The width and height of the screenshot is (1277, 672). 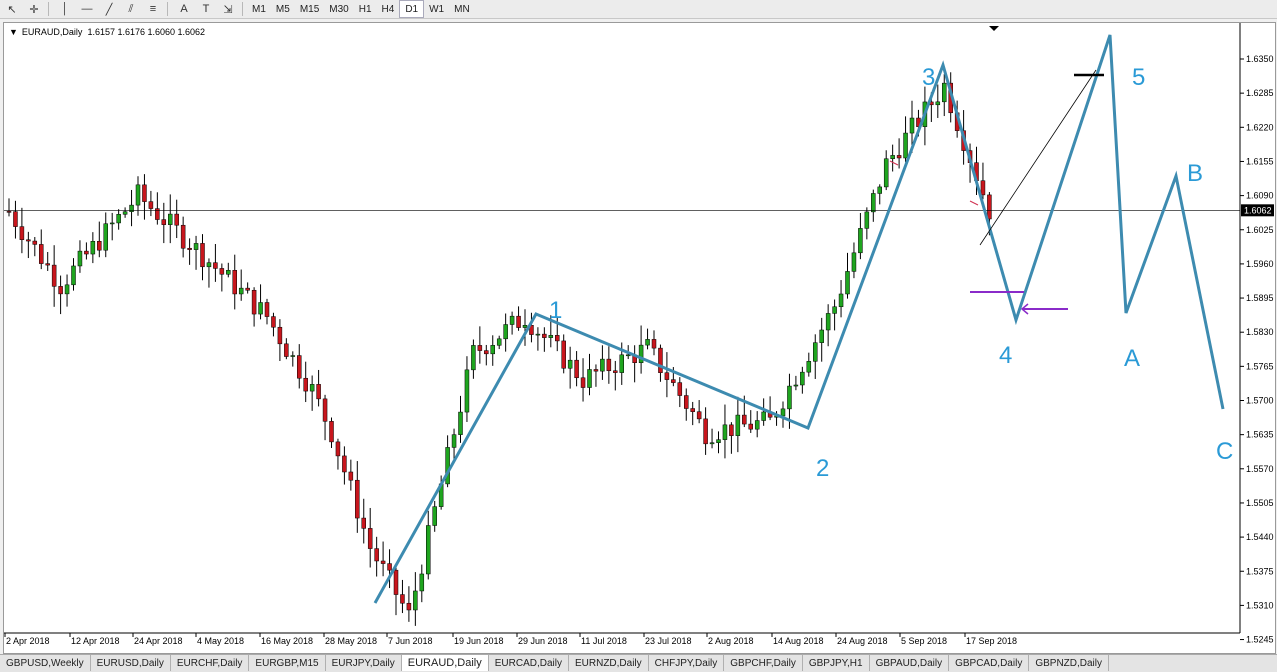 What do you see at coordinates (445, 663) in the screenshot?
I see `tab-euraud-daily: EURAUD,Daily` at bounding box center [445, 663].